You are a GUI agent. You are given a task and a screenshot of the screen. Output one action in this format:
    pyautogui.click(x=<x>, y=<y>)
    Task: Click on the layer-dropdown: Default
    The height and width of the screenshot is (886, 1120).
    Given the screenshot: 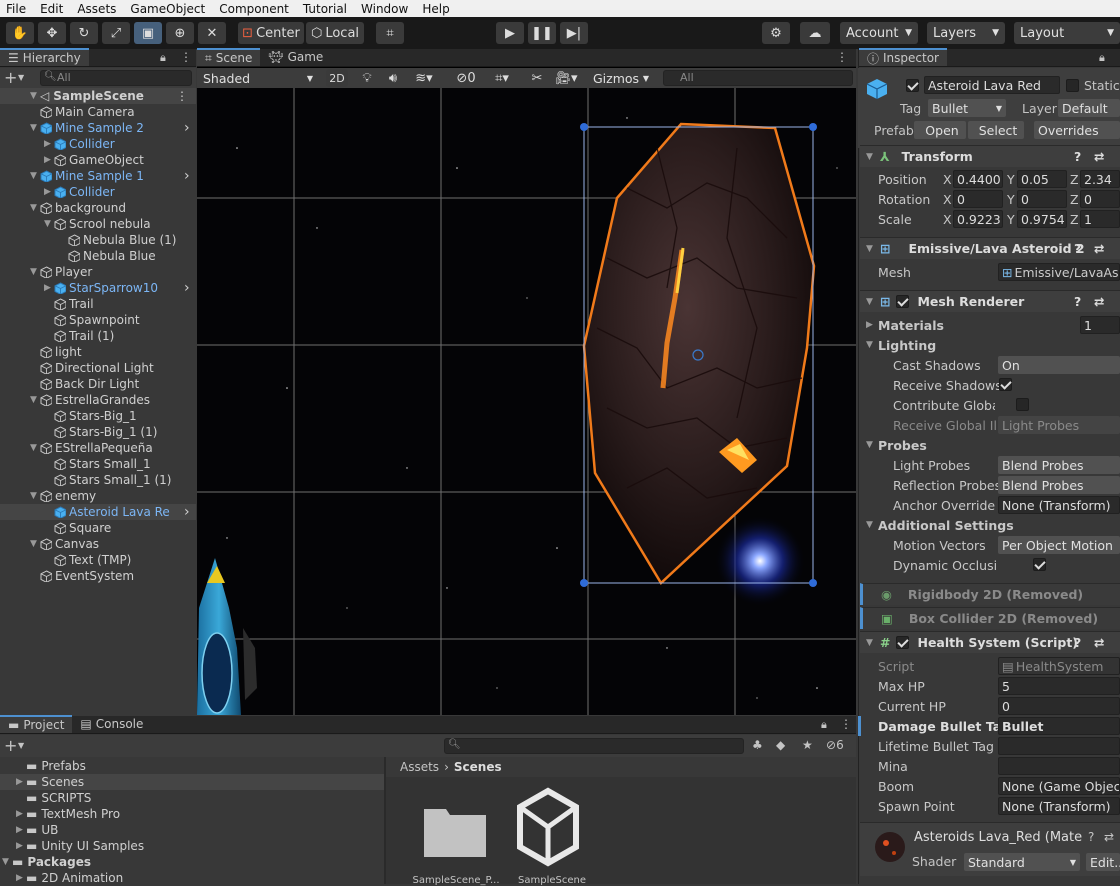 What is the action you would take?
    pyautogui.click(x=1089, y=108)
    